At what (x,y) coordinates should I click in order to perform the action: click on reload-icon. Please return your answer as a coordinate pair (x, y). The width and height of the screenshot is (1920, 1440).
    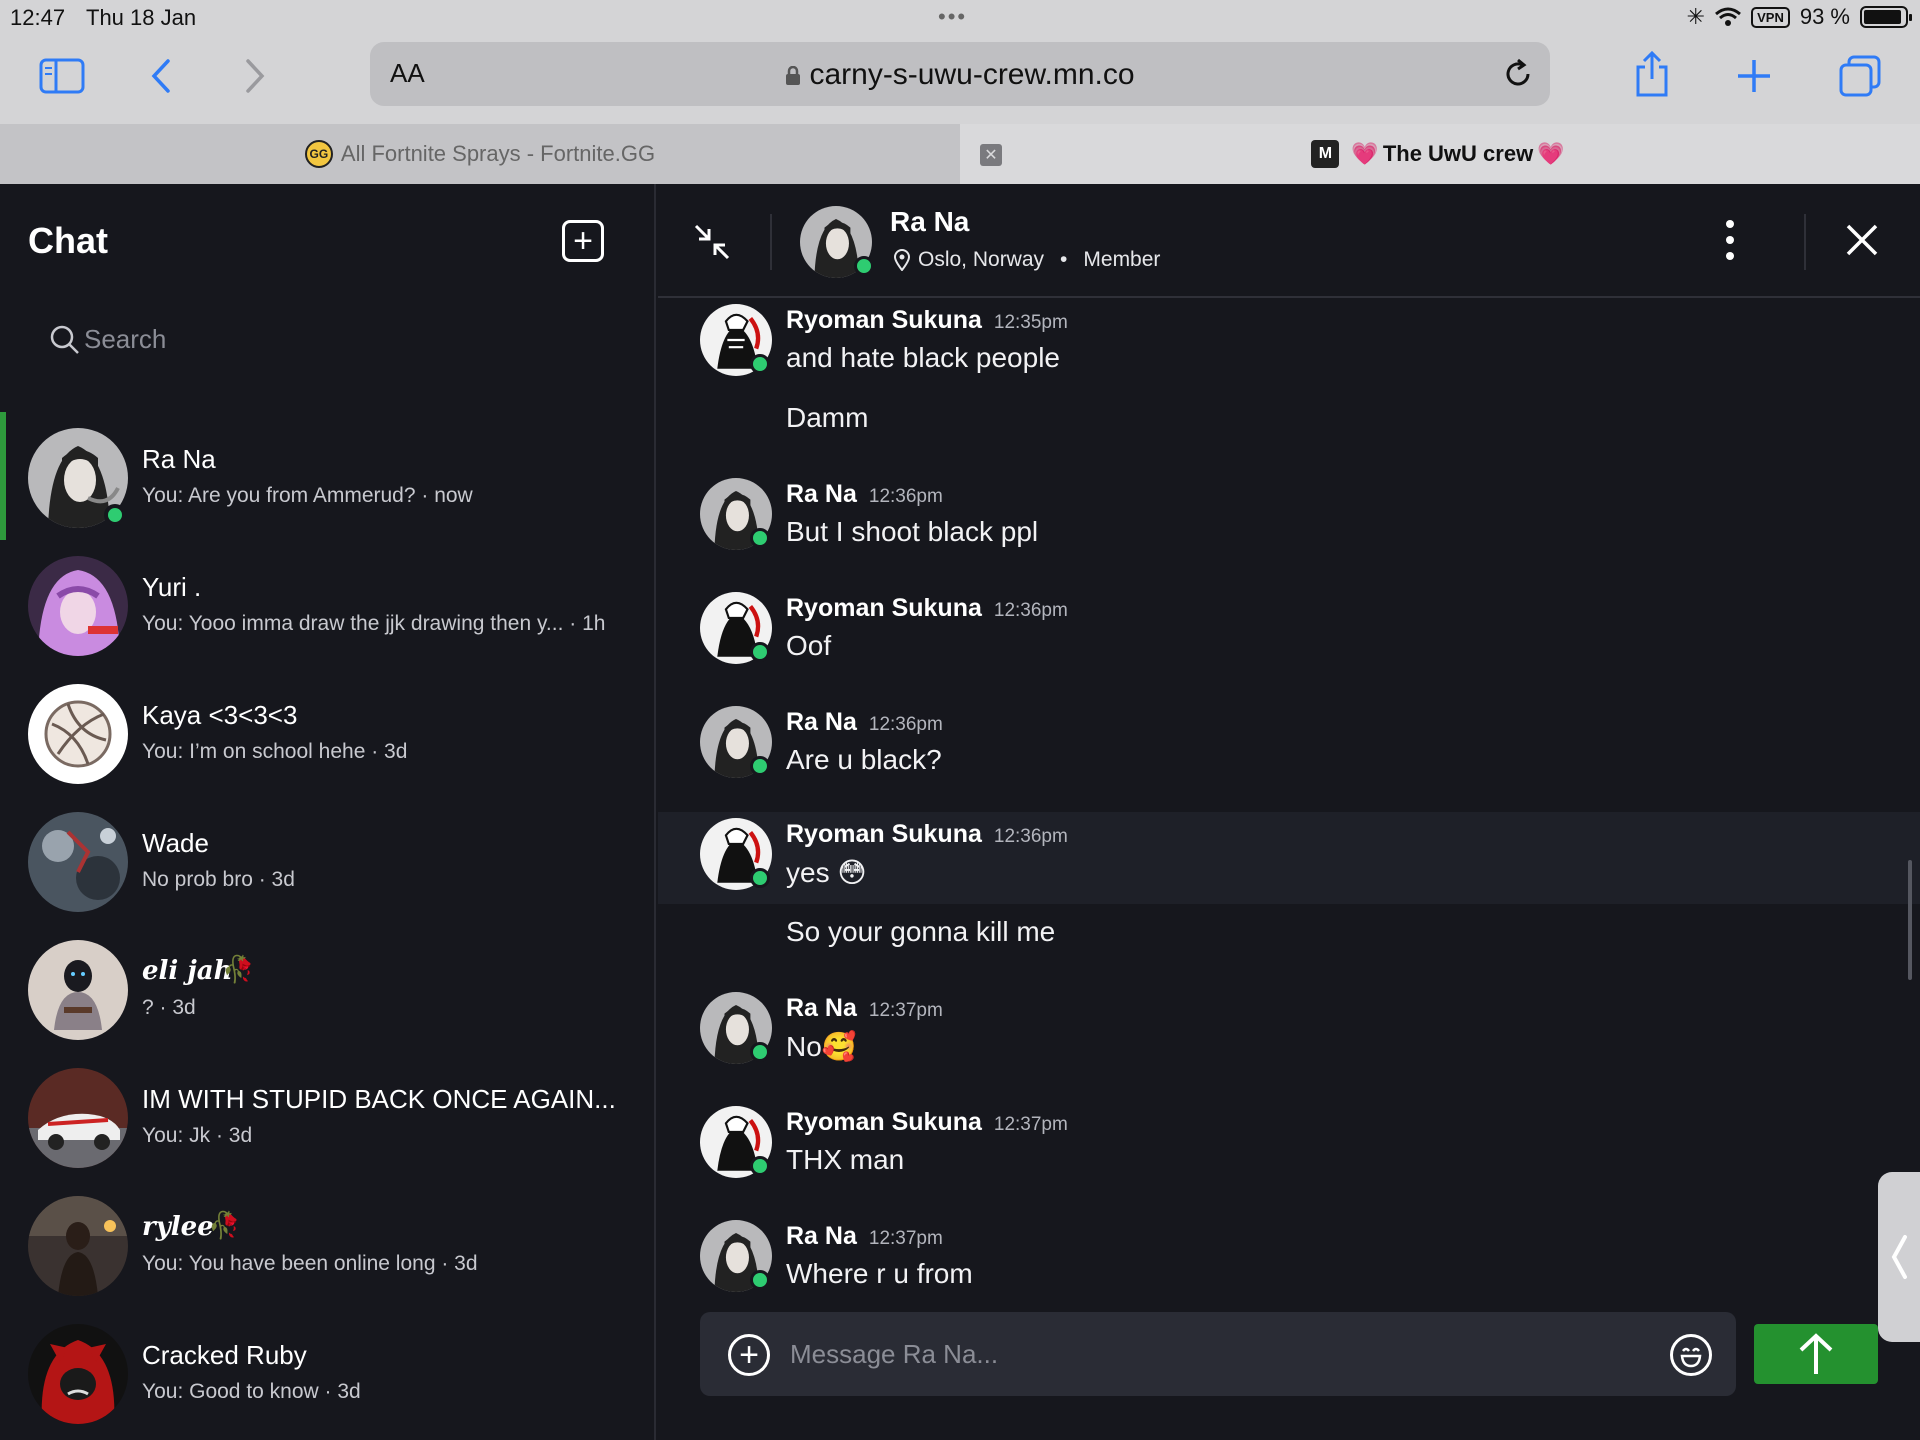
    Looking at the image, I should click on (1518, 74).